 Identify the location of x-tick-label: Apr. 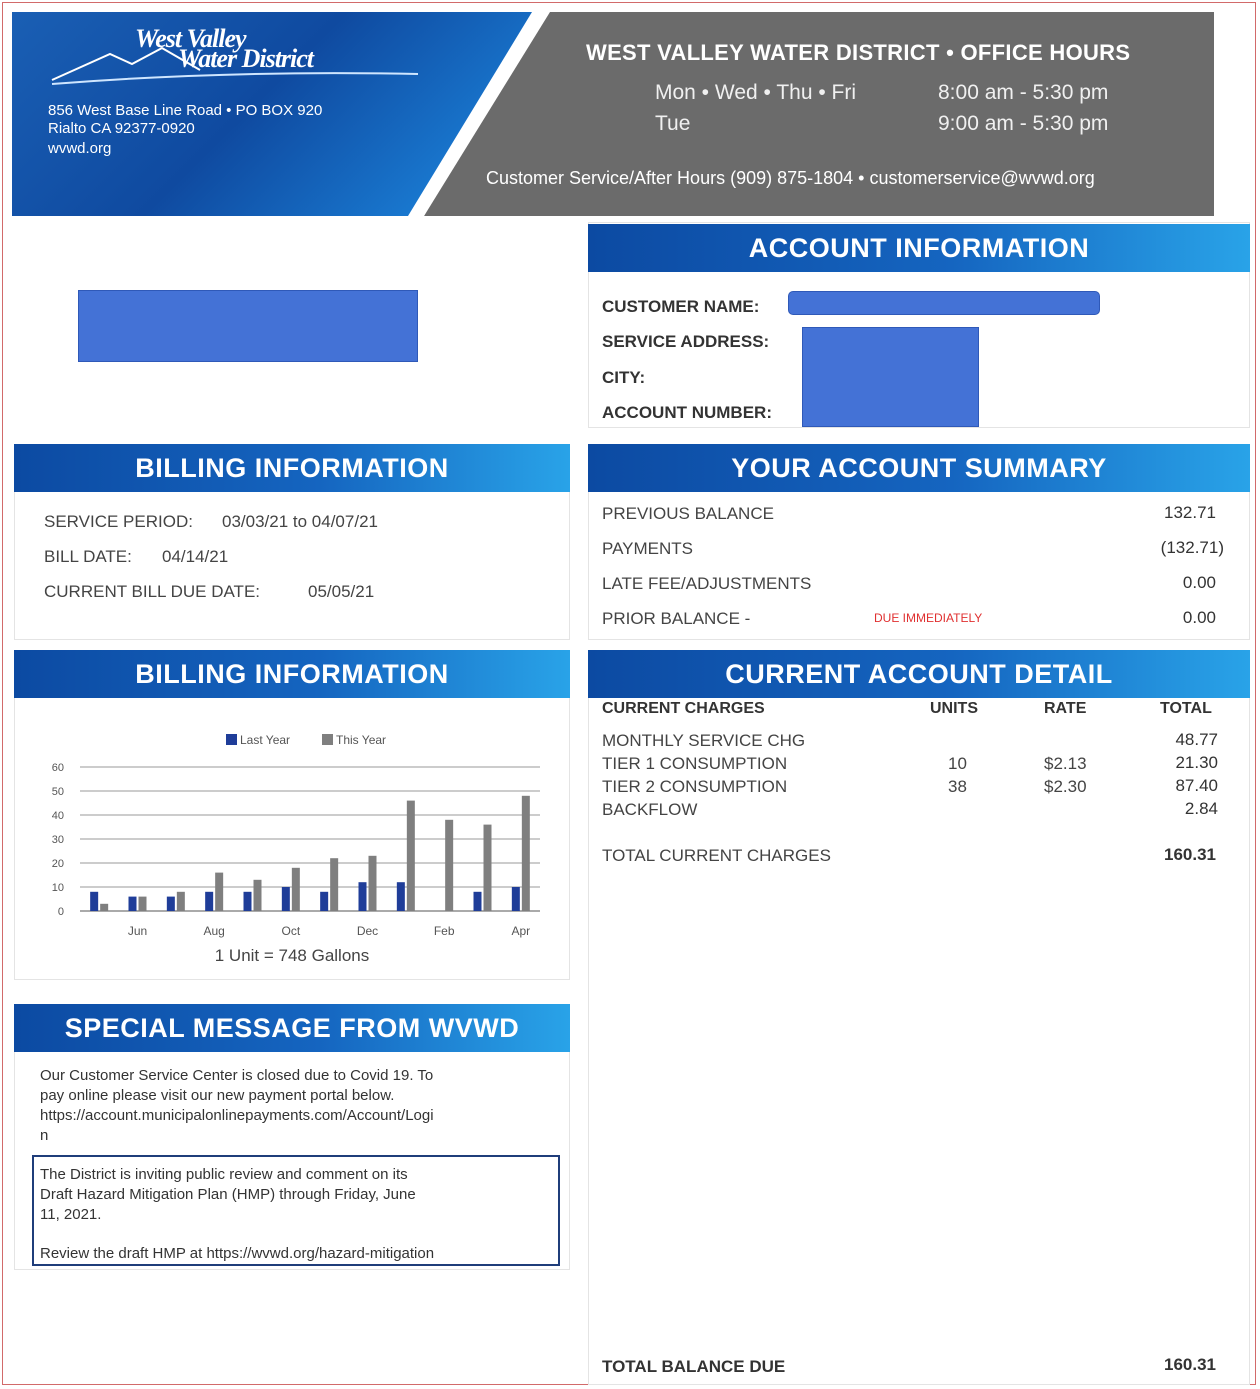
(520, 931).